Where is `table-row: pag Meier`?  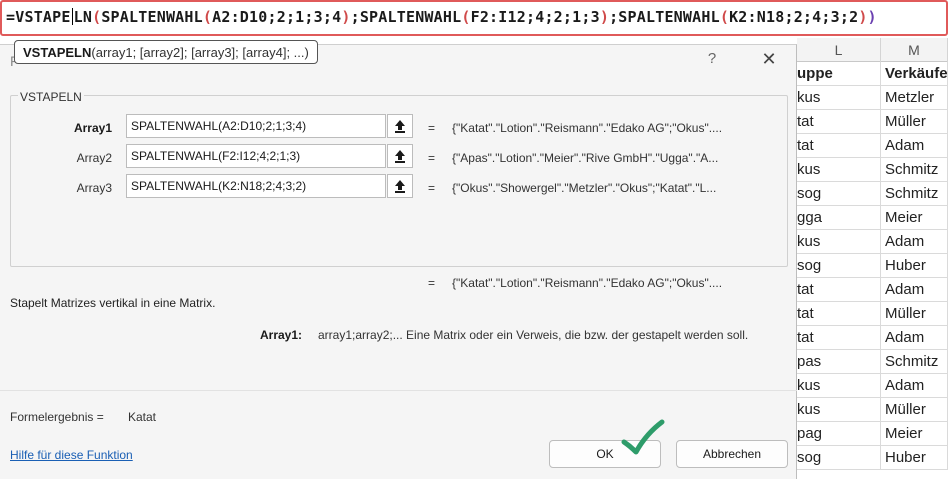
table-row: pag Meier is located at coordinates (872, 434).